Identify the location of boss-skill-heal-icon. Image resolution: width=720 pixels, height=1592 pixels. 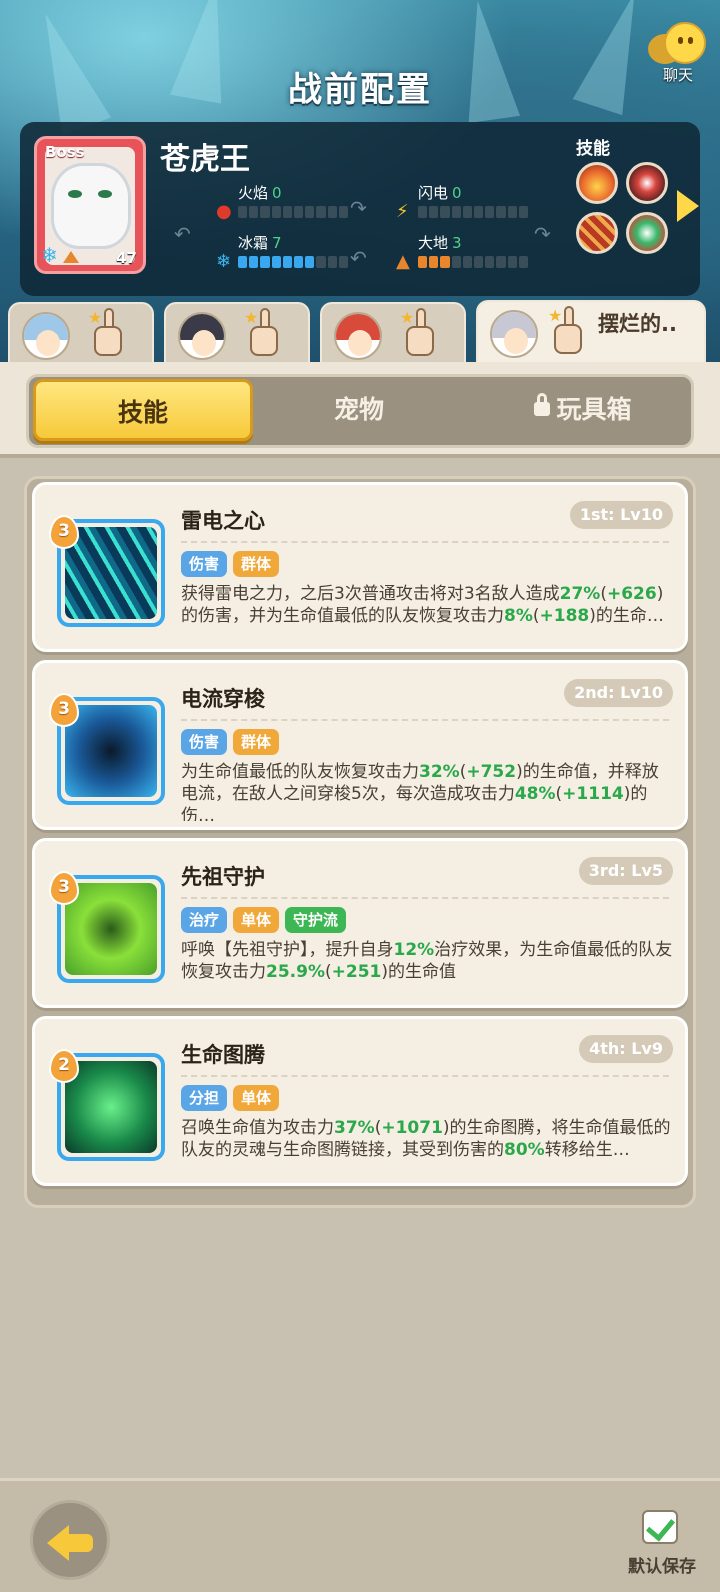
(647, 233).